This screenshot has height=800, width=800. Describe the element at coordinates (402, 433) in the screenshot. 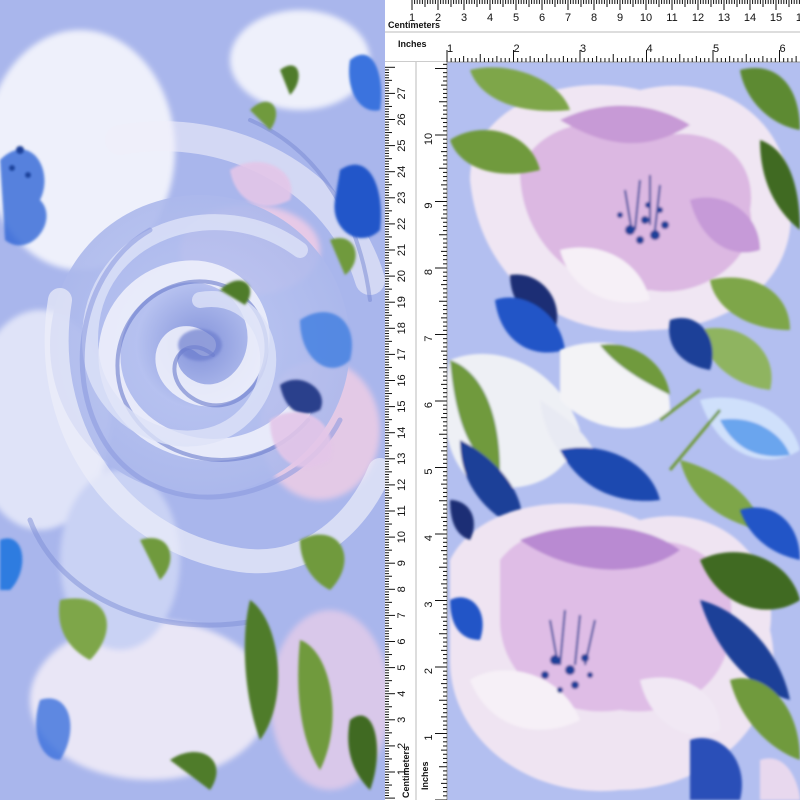

I see `ruler-left-cm-number: 14` at that location.